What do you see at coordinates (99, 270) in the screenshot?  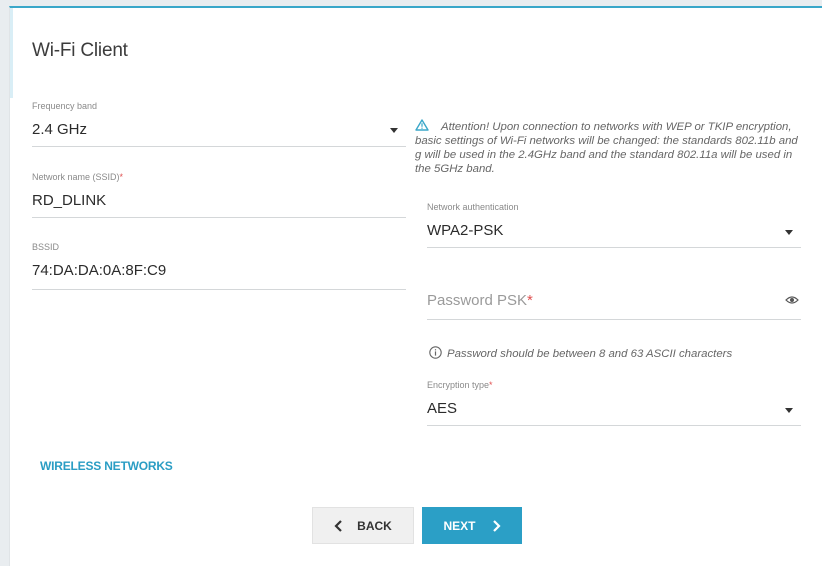 I see `bssid-value: 74:DA:DA:0A:8F:C9` at bounding box center [99, 270].